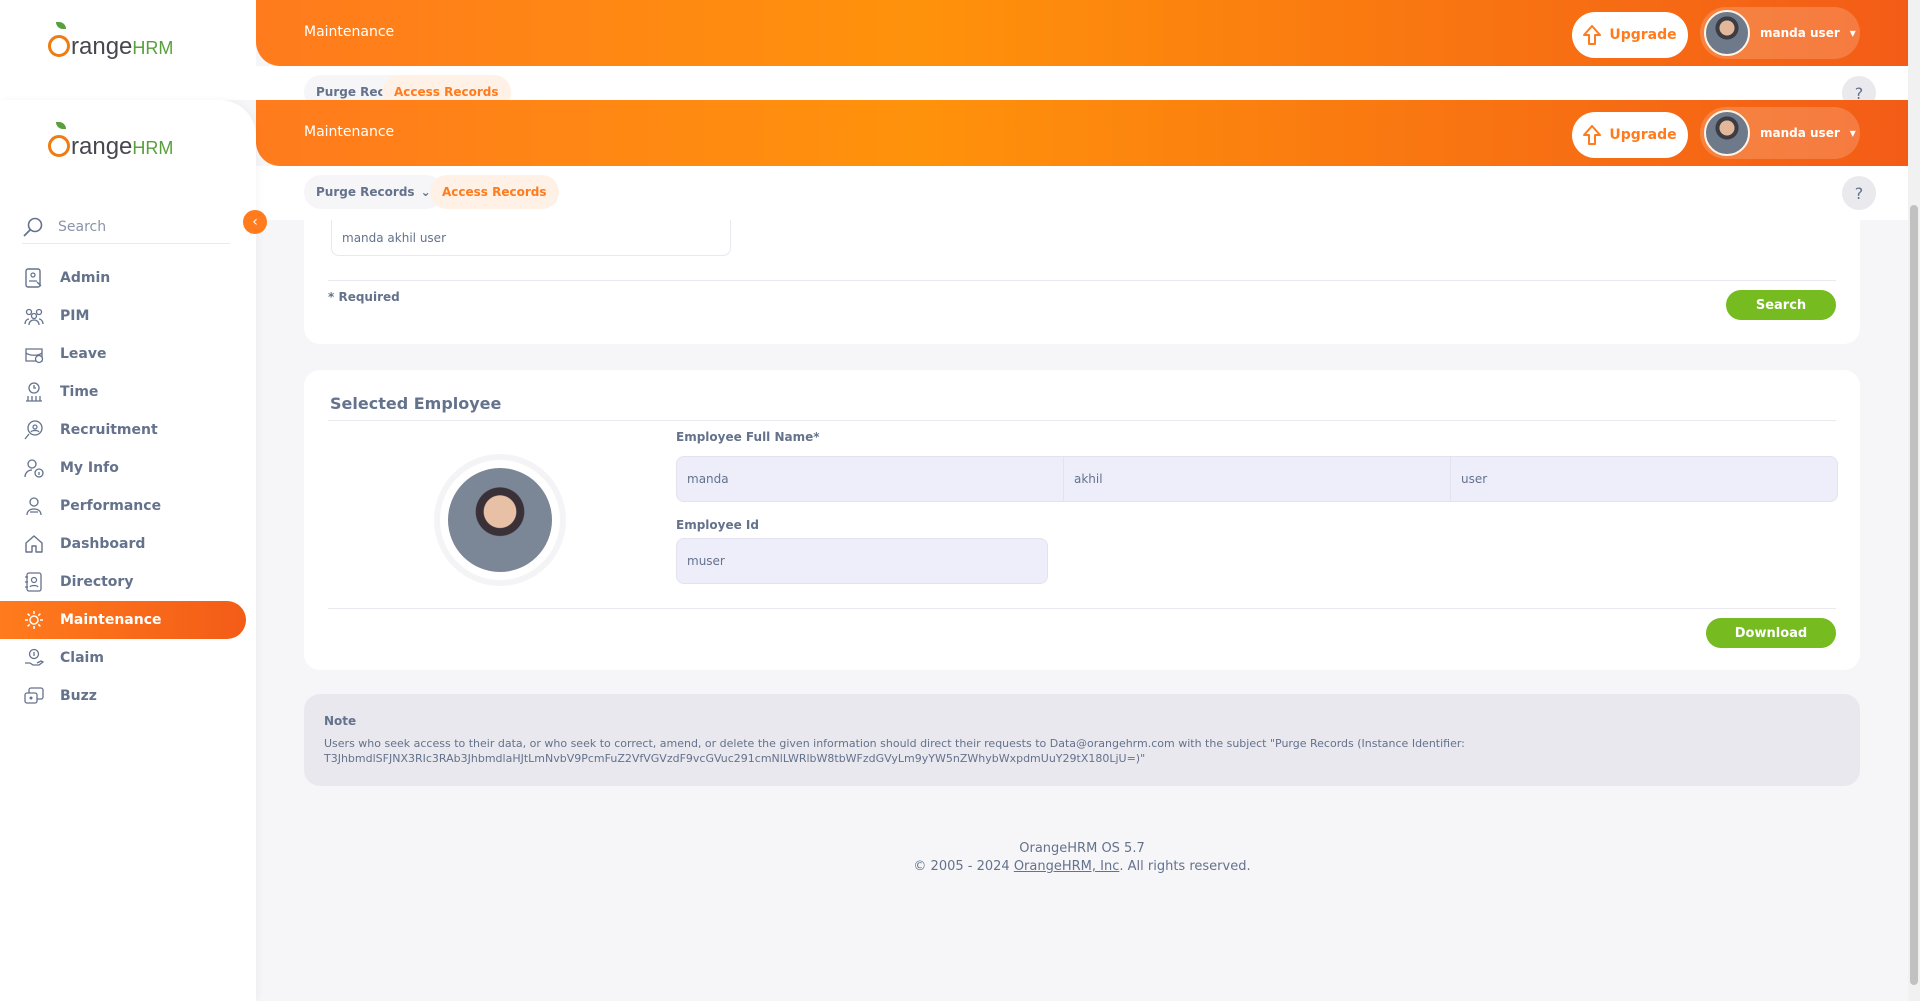 This screenshot has width=1920, height=1001. What do you see at coordinates (1082, 848) in the screenshot?
I see `footer-version: OrangeHRM OS 5.7` at bounding box center [1082, 848].